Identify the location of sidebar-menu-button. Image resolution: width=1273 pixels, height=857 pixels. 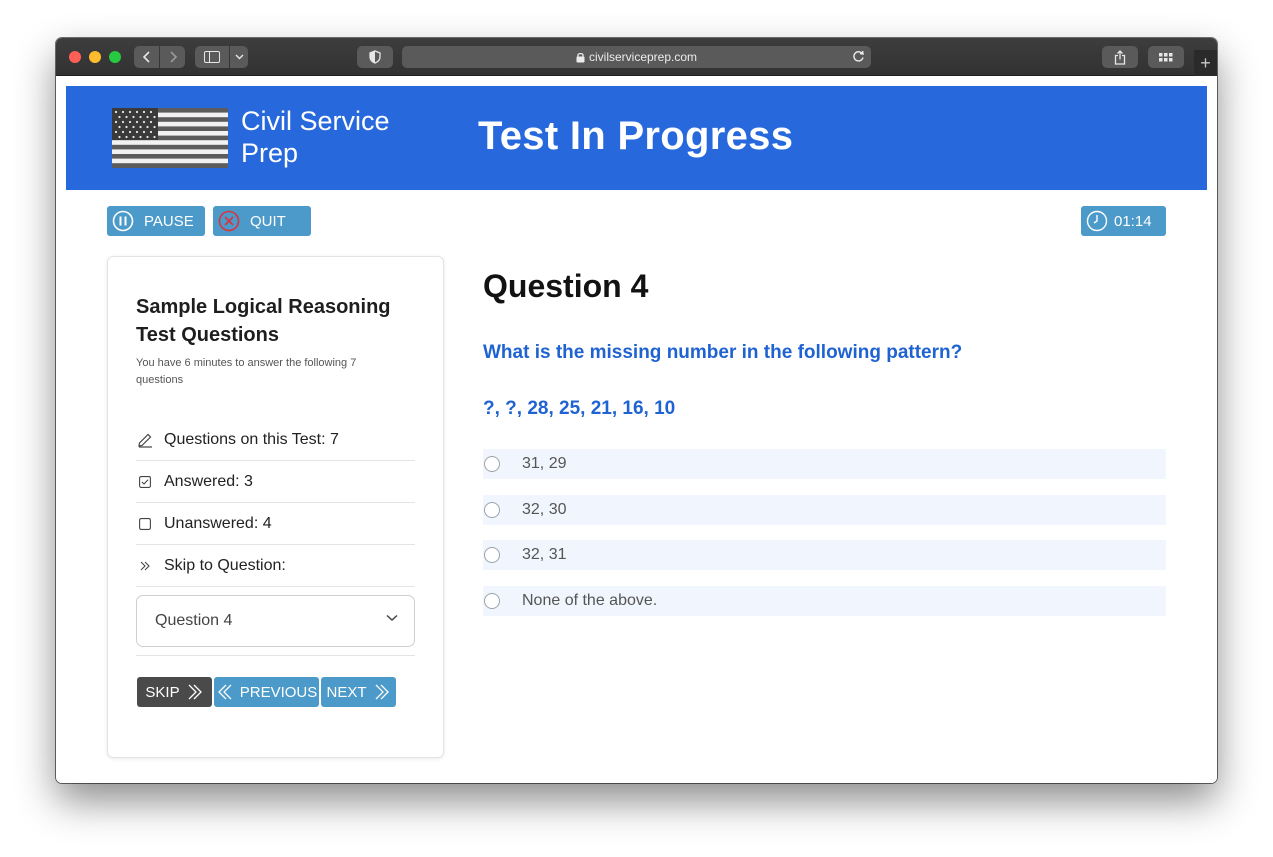
(239, 57).